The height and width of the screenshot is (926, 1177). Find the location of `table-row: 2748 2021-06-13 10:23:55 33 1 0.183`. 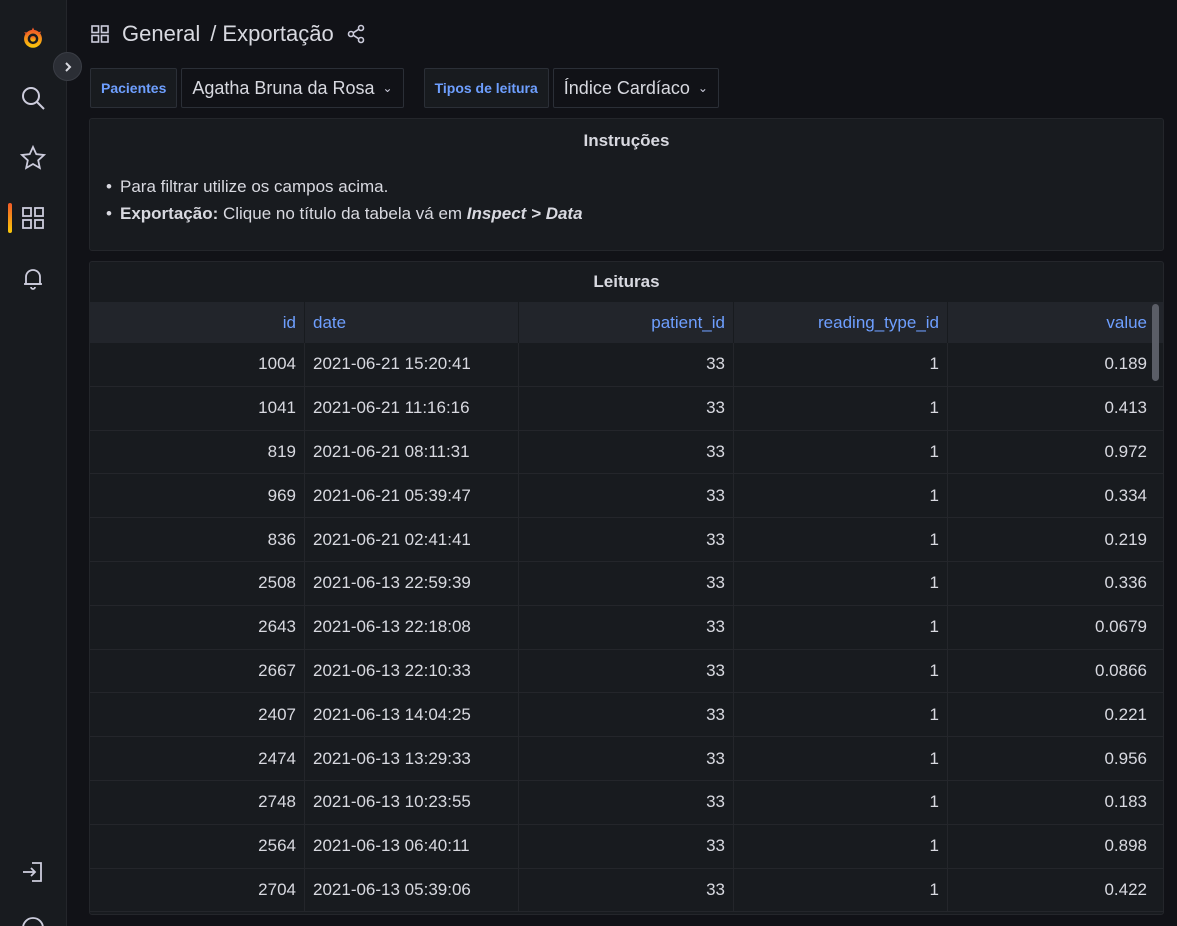

table-row: 2748 2021-06-13 10:23:55 33 1 0.183 is located at coordinates (626, 802).